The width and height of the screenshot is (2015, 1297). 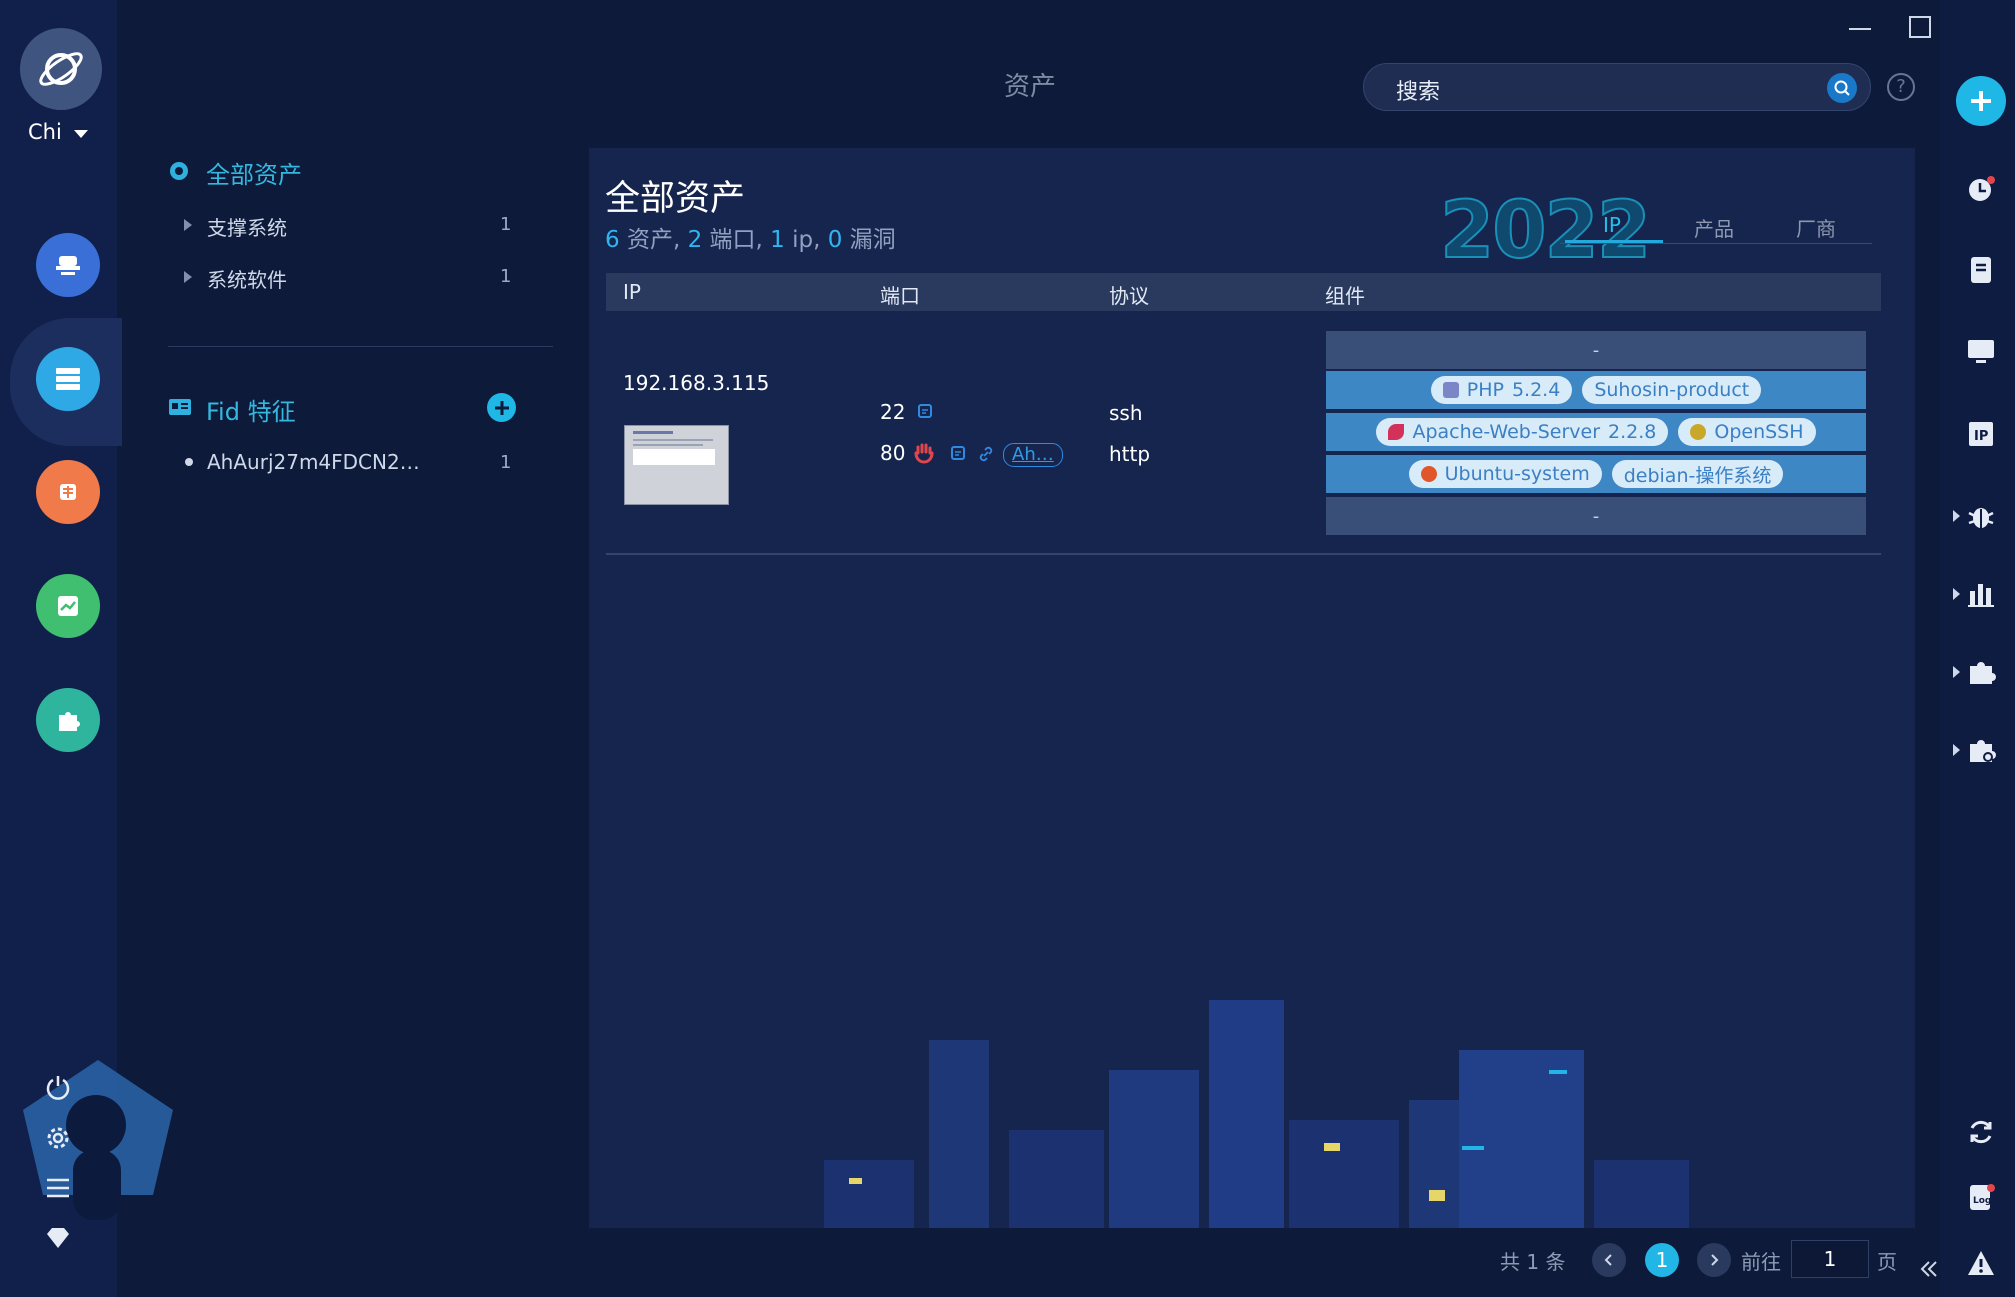 I want to click on add-task-button, so click(x=1981, y=101).